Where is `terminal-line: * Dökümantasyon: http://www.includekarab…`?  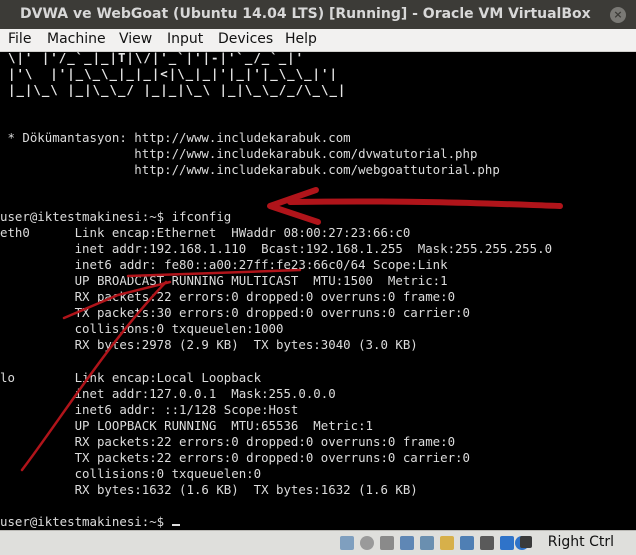 terminal-line: * Dökümantasyon: http://www.includekarab… is located at coordinates (175, 137).